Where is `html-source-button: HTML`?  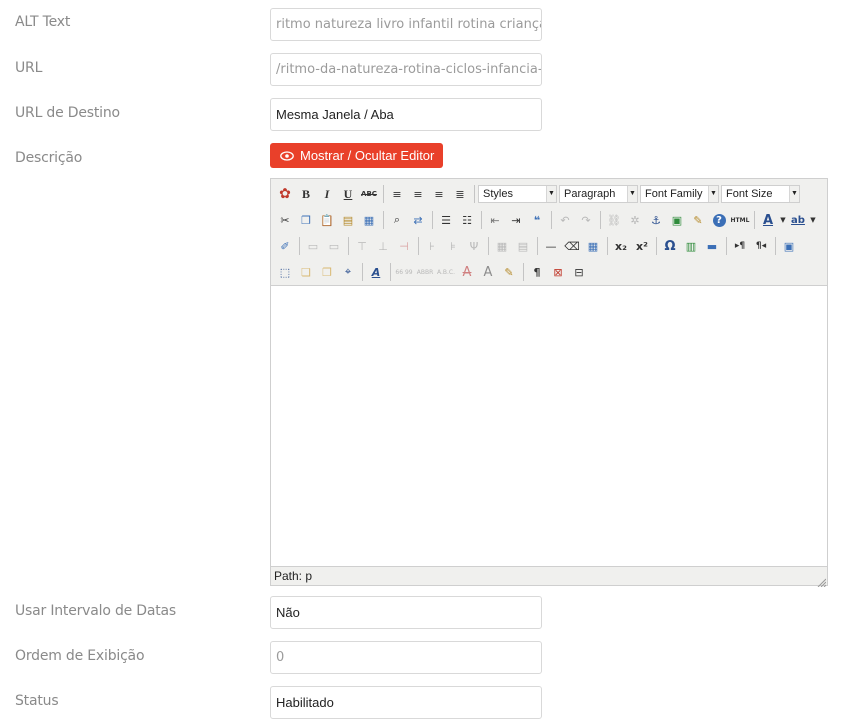 html-source-button: HTML is located at coordinates (740, 220).